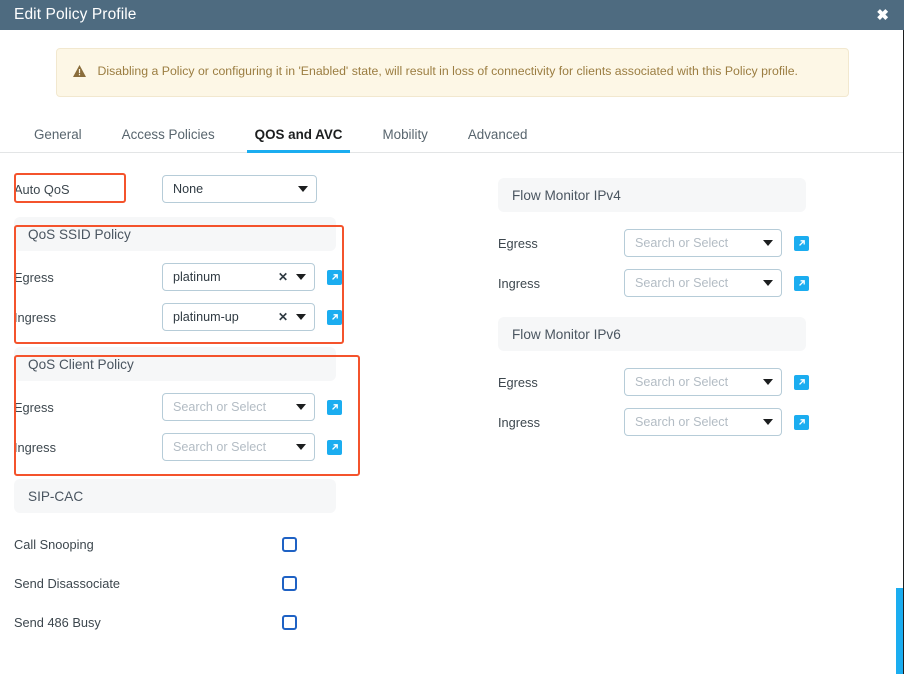 This screenshot has width=904, height=674. I want to click on flow-ipv4-ingress-label: Ingress, so click(519, 283).